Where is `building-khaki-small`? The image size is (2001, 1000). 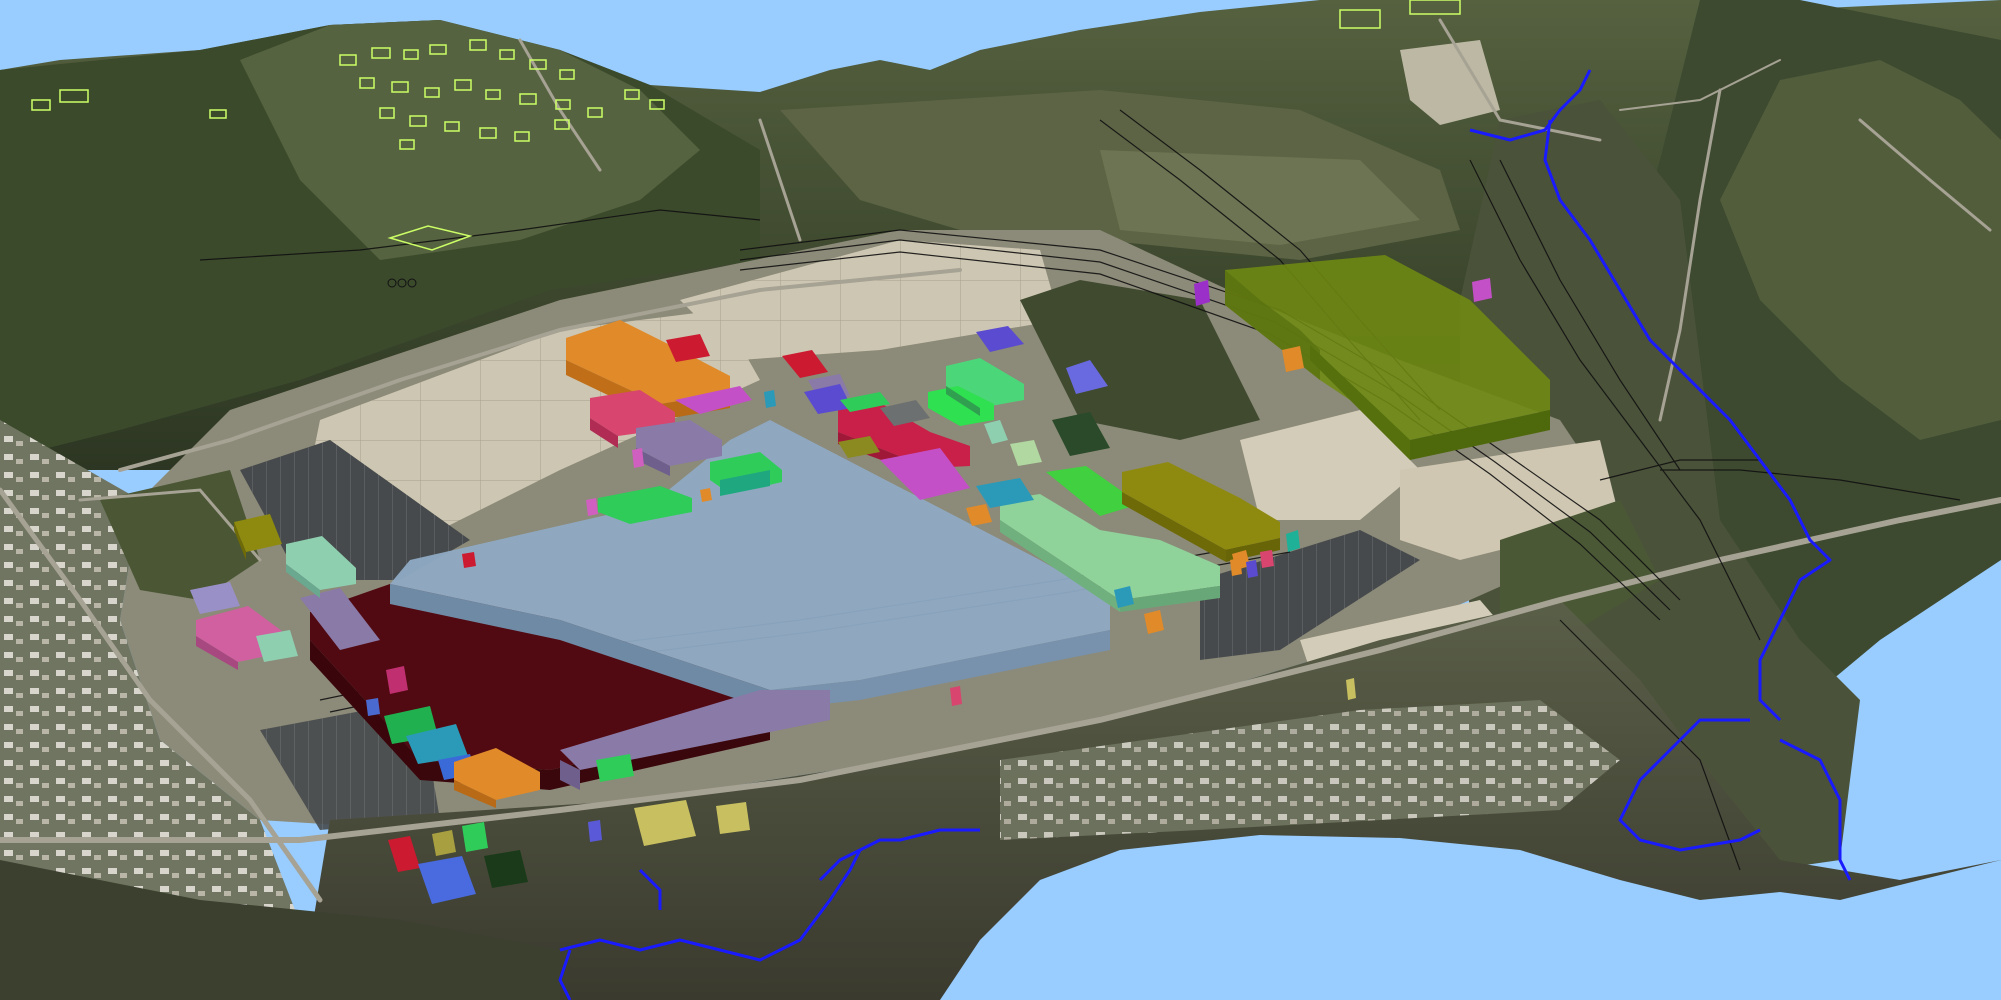
building-khaki-small is located at coordinates (733, 818).